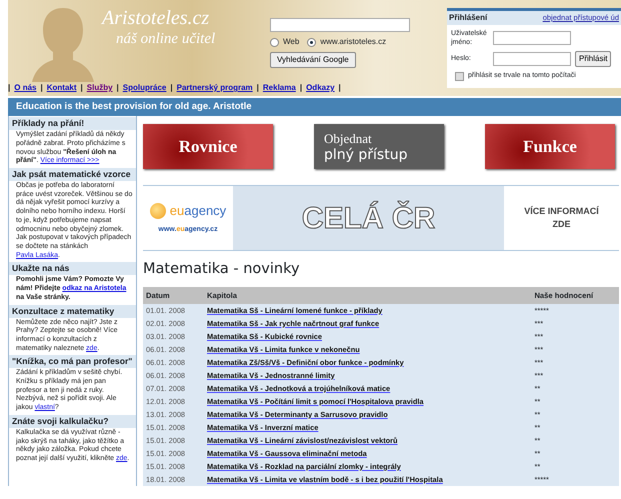 The width and height of the screenshot is (621, 499). What do you see at coordinates (550, 147) in the screenshot?
I see `banner-button: Funkce` at bounding box center [550, 147].